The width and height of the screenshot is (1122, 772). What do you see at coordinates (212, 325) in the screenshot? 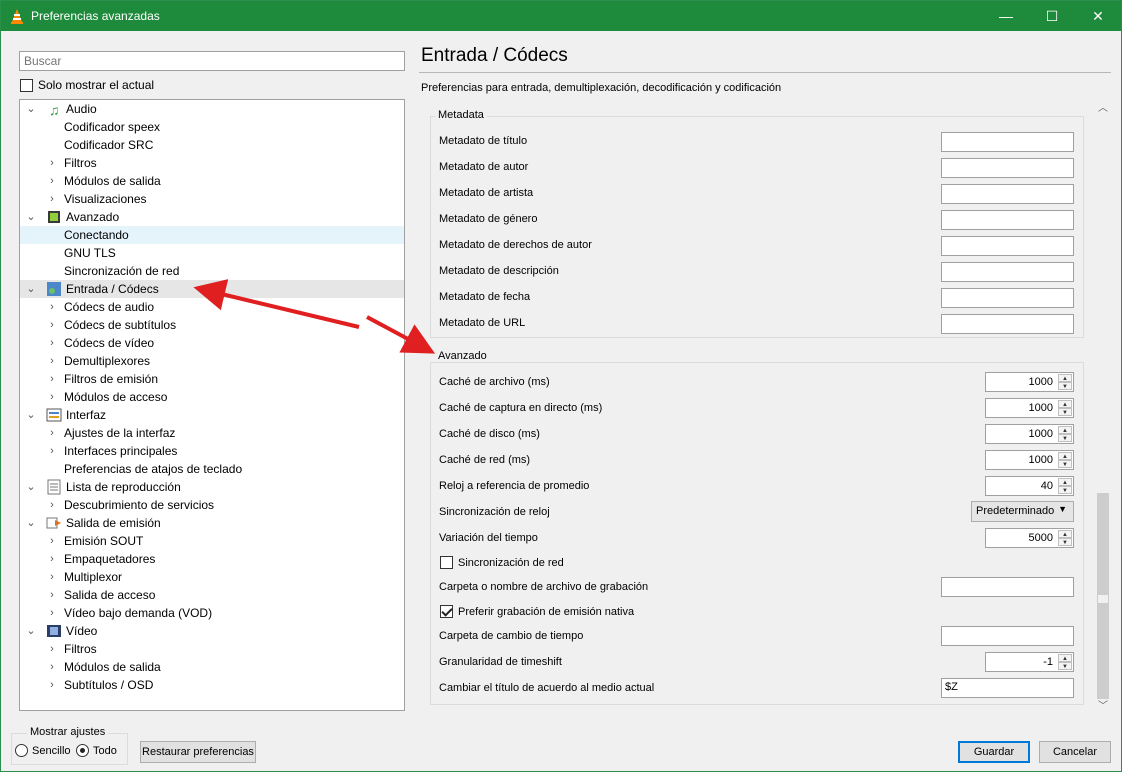
I see `tree-item: › Códecs de subtítulos` at bounding box center [212, 325].